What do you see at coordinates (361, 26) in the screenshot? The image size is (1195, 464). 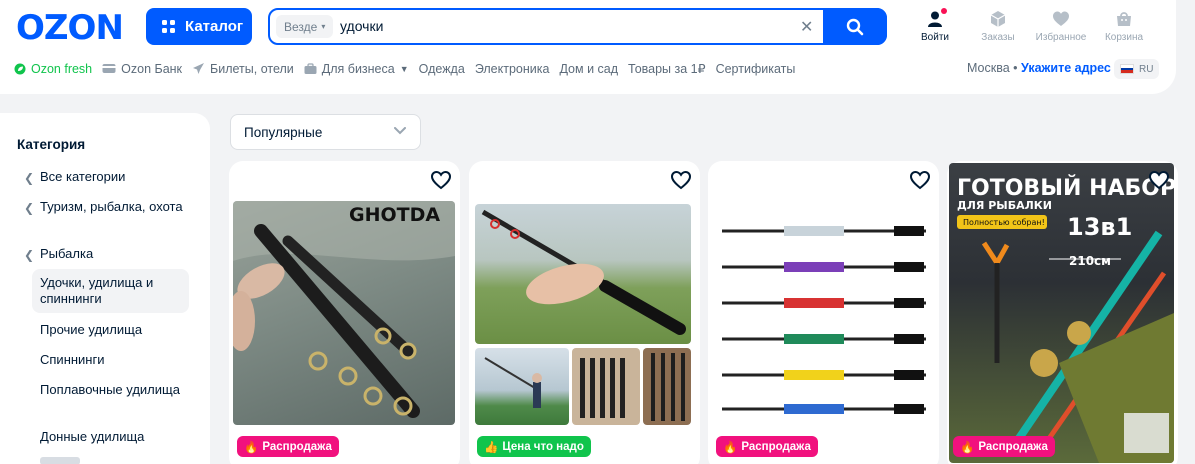 I see `search-input: удочки` at bounding box center [361, 26].